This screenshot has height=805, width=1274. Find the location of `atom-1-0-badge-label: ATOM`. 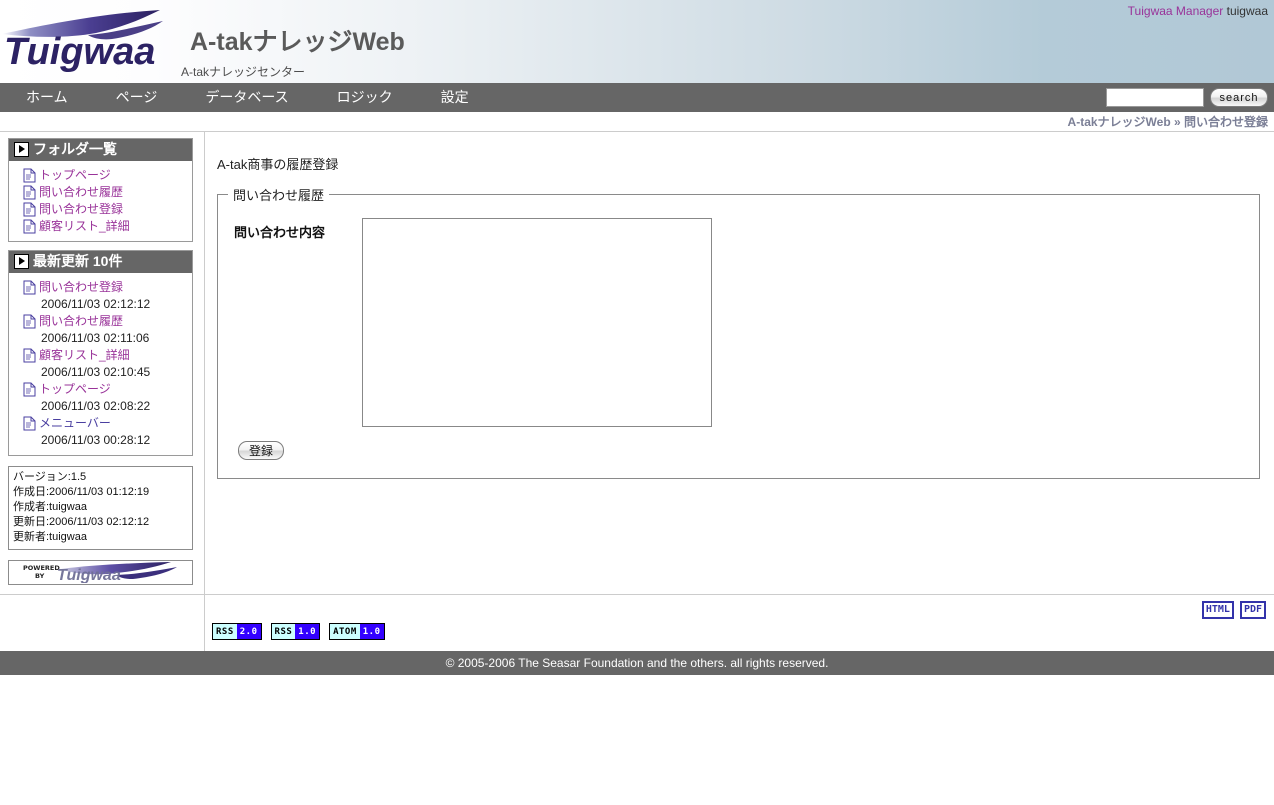

atom-1-0-badge-label: ATOM is located at coordinates (345, 631).